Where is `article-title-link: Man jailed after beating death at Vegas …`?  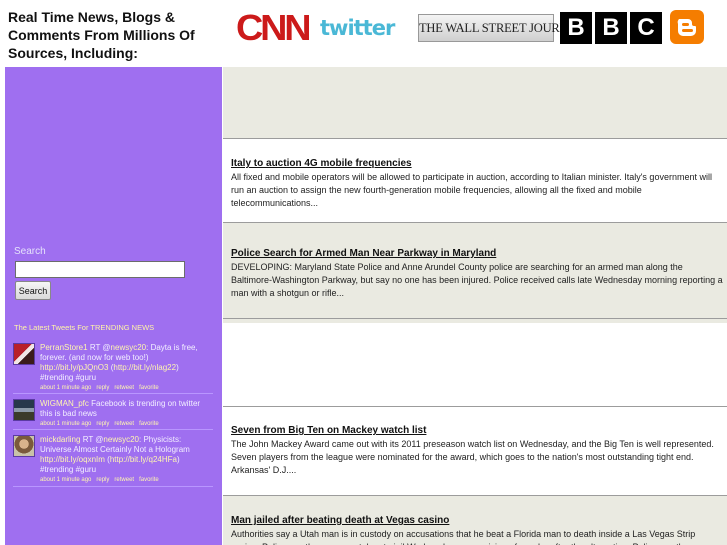 article-title-link: Man jailed after beating death at Vegas … is located at coordinates (477, 520).